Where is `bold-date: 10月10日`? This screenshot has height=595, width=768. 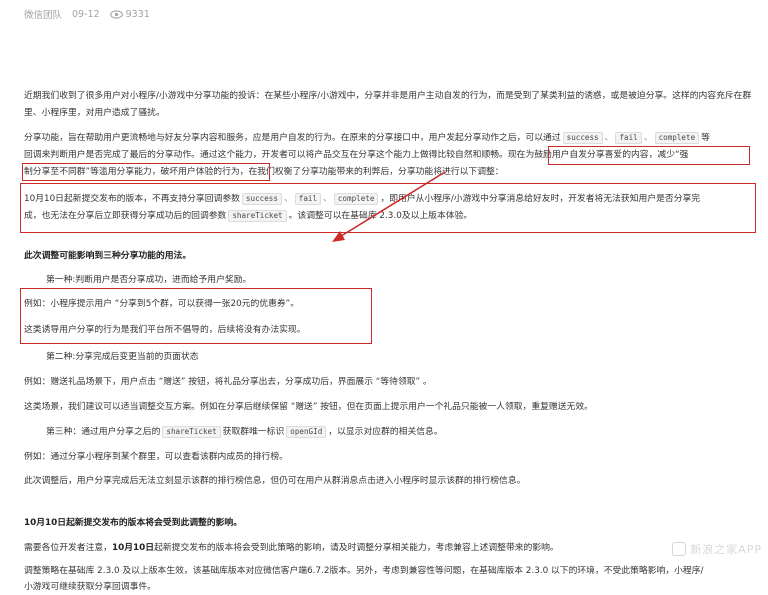
bold-date: 10月10日 is located at coordinates (133, 548).